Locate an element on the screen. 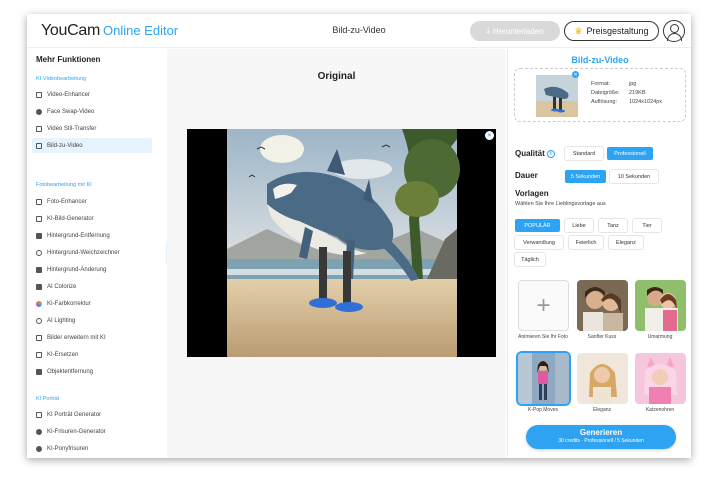 This screenshot has width=726, height=484. filter-chip-elegance: Eleganz is located at coordinates (626, 242).